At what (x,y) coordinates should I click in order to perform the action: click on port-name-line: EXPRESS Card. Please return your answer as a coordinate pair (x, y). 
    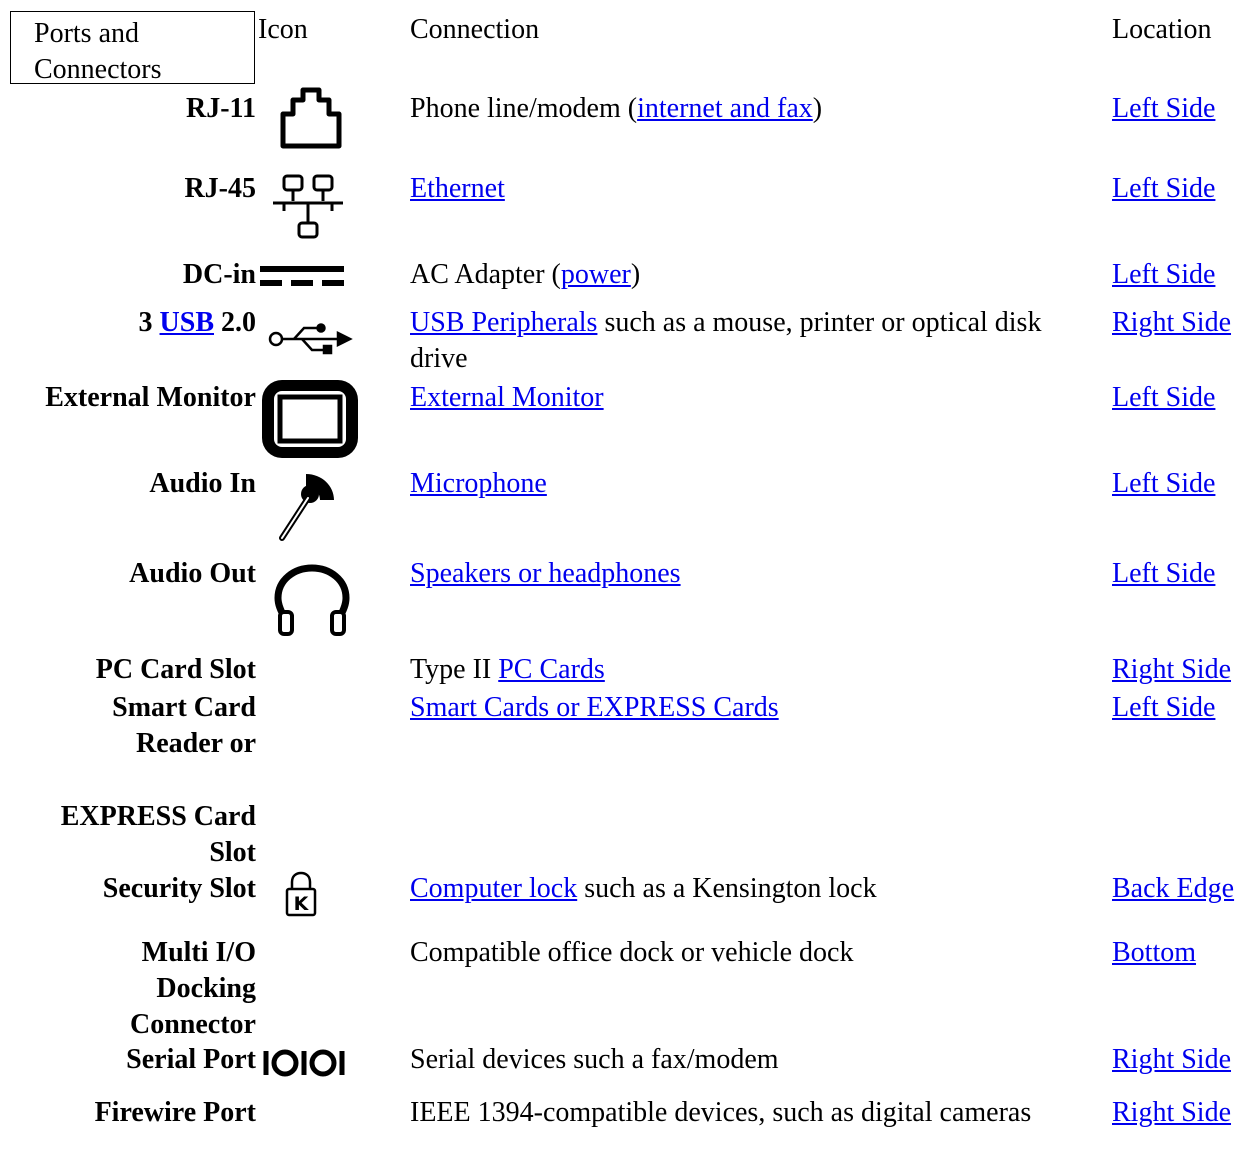
    Looking at the image, I should click on (158, 816).